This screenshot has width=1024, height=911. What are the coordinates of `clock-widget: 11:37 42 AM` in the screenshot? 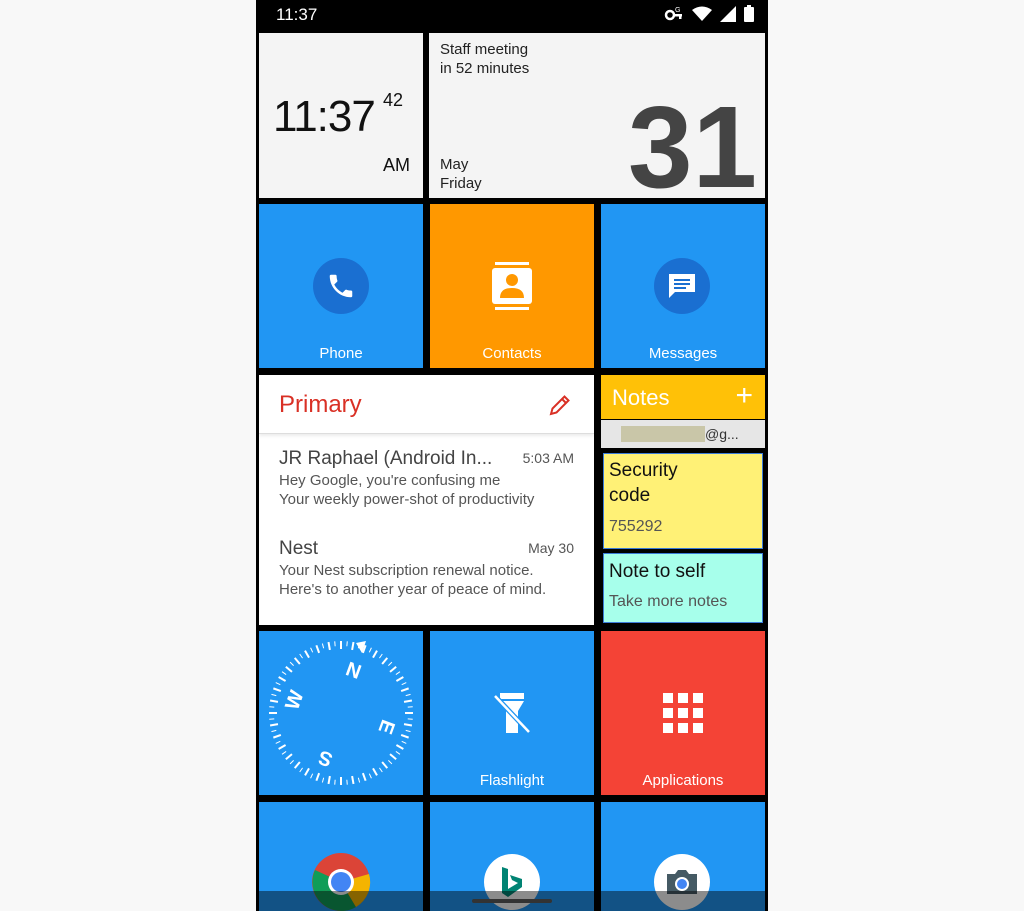 It's located at (341, 115).